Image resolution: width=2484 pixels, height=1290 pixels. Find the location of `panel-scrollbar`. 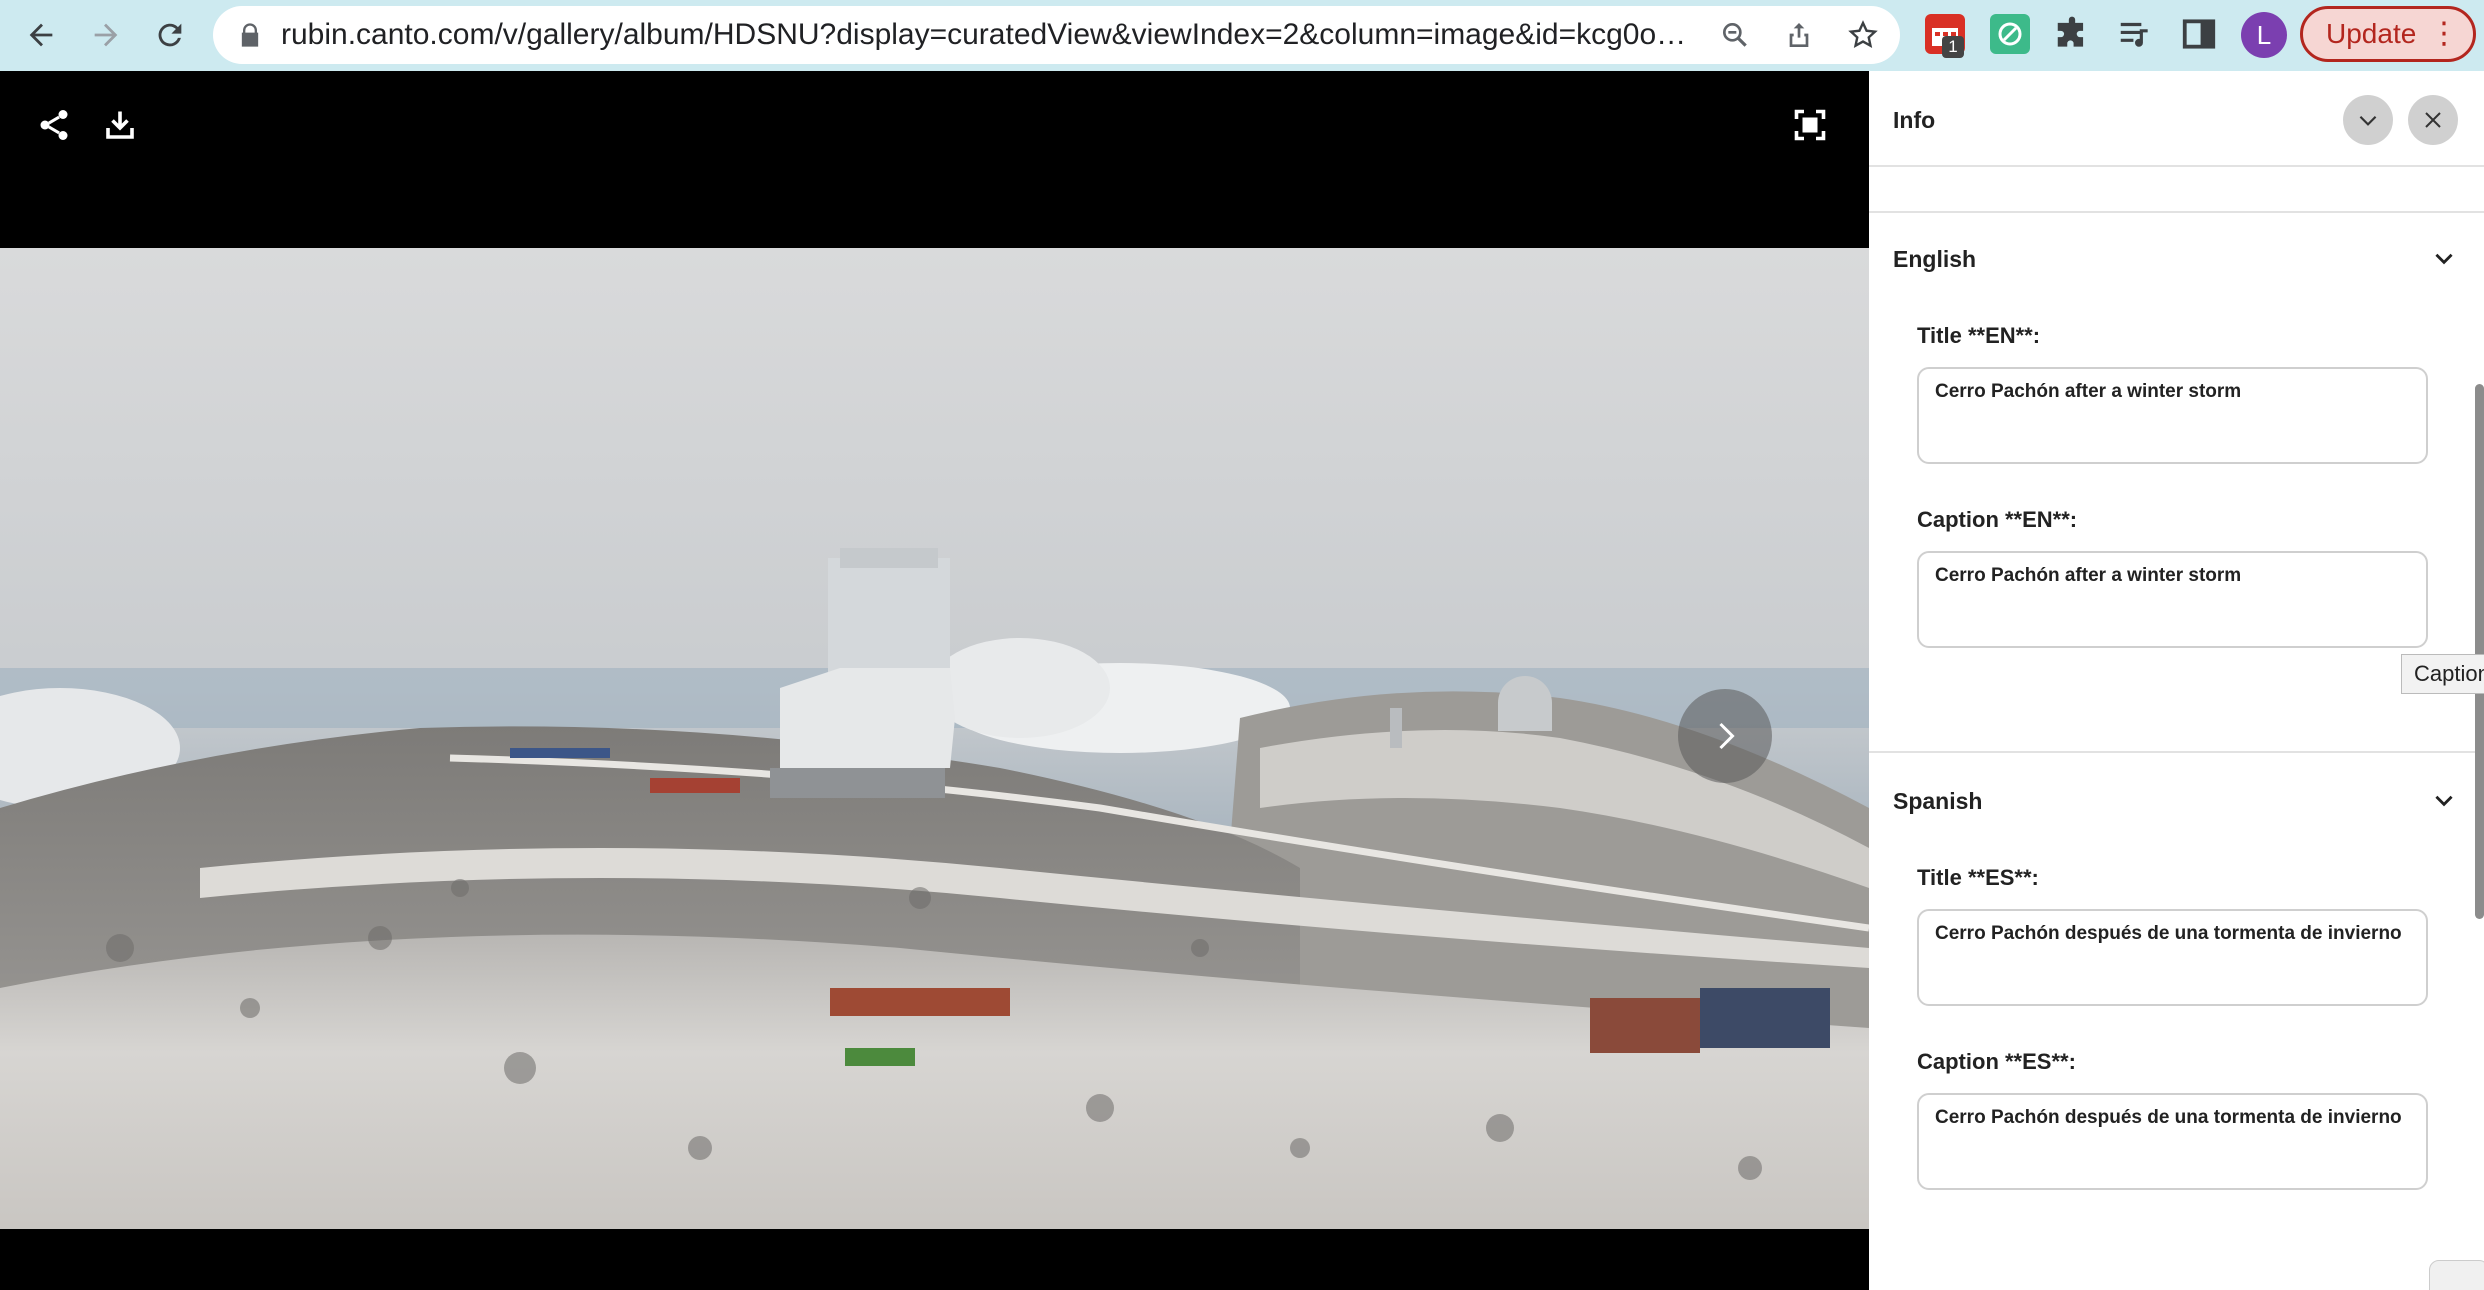

panel-scrollbar is located at coordinates (2479, 651).